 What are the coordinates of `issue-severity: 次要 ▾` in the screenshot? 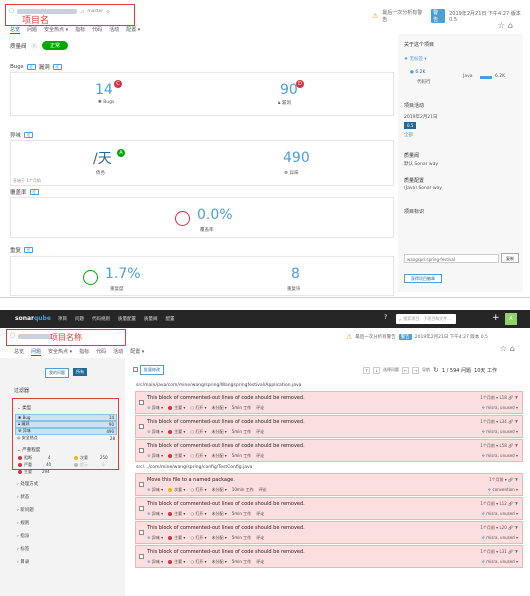 It's located at (176, 490).